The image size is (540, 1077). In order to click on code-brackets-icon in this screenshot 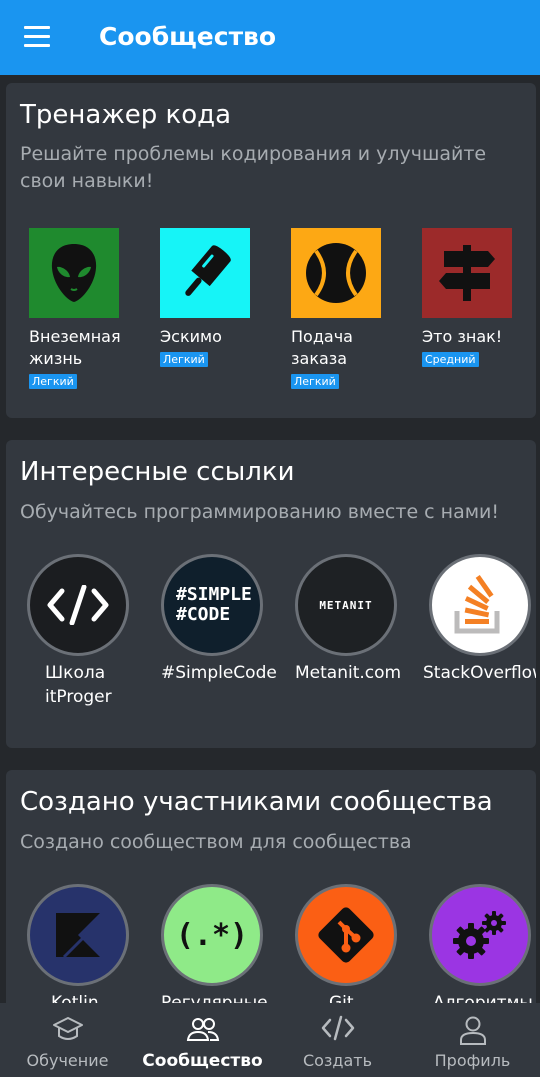, I will do `click(78, 605)`.